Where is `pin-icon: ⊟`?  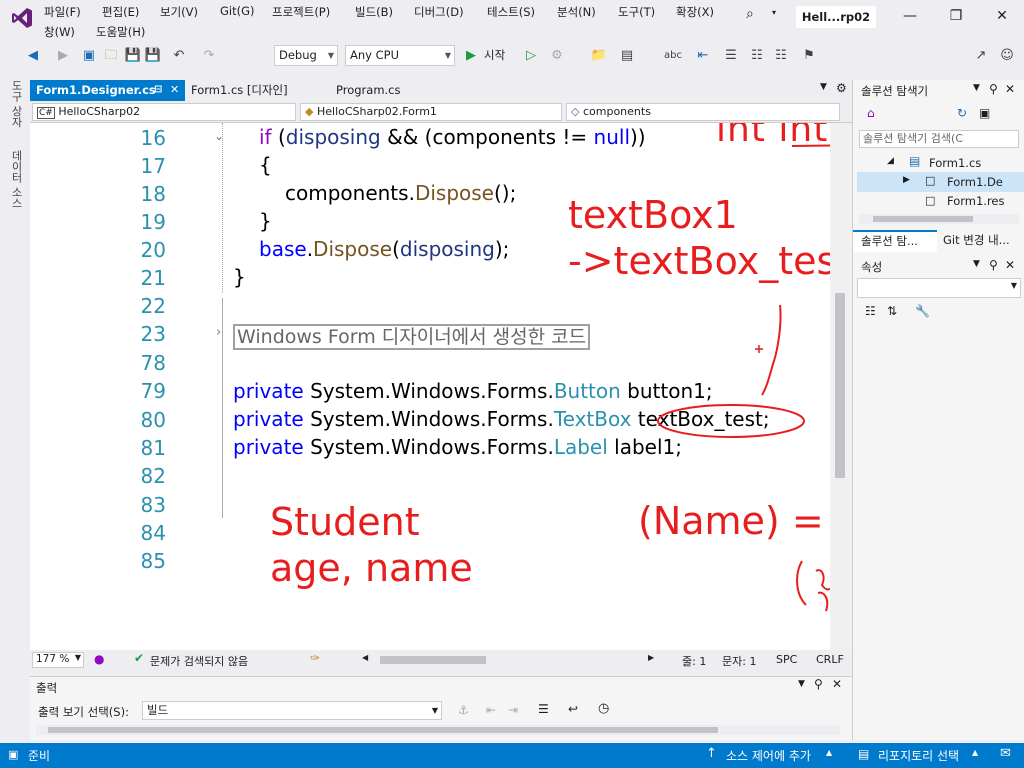 pin-icon: ⊟ is located at coordinates (158, 90).